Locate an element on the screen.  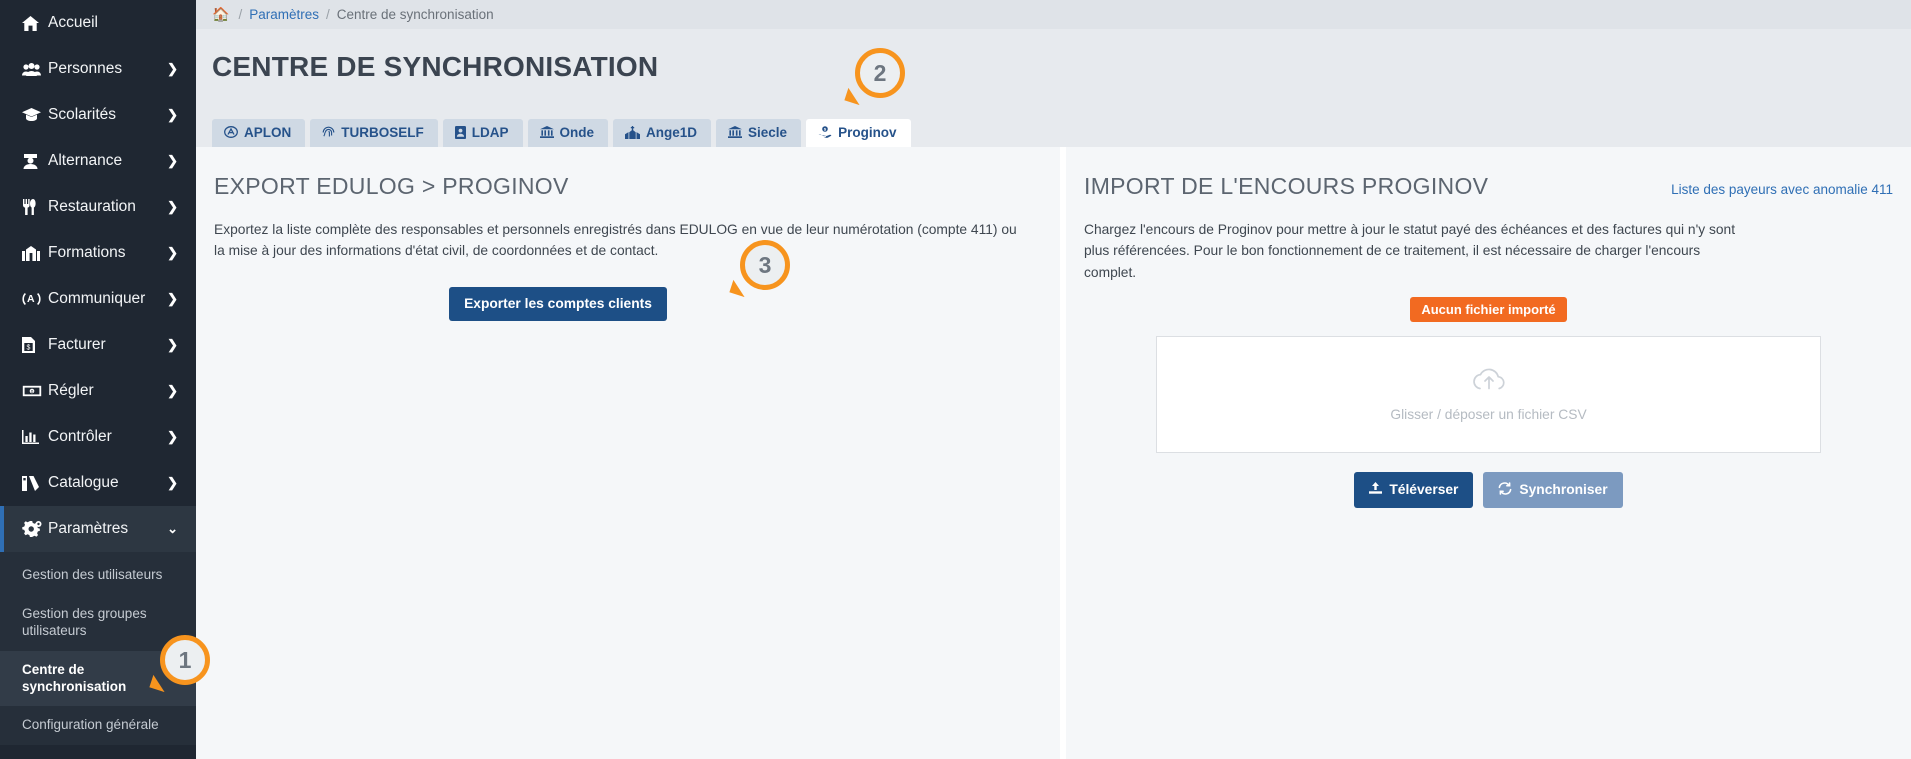
tab-label: LDAP is located at coordinates (490, 132).